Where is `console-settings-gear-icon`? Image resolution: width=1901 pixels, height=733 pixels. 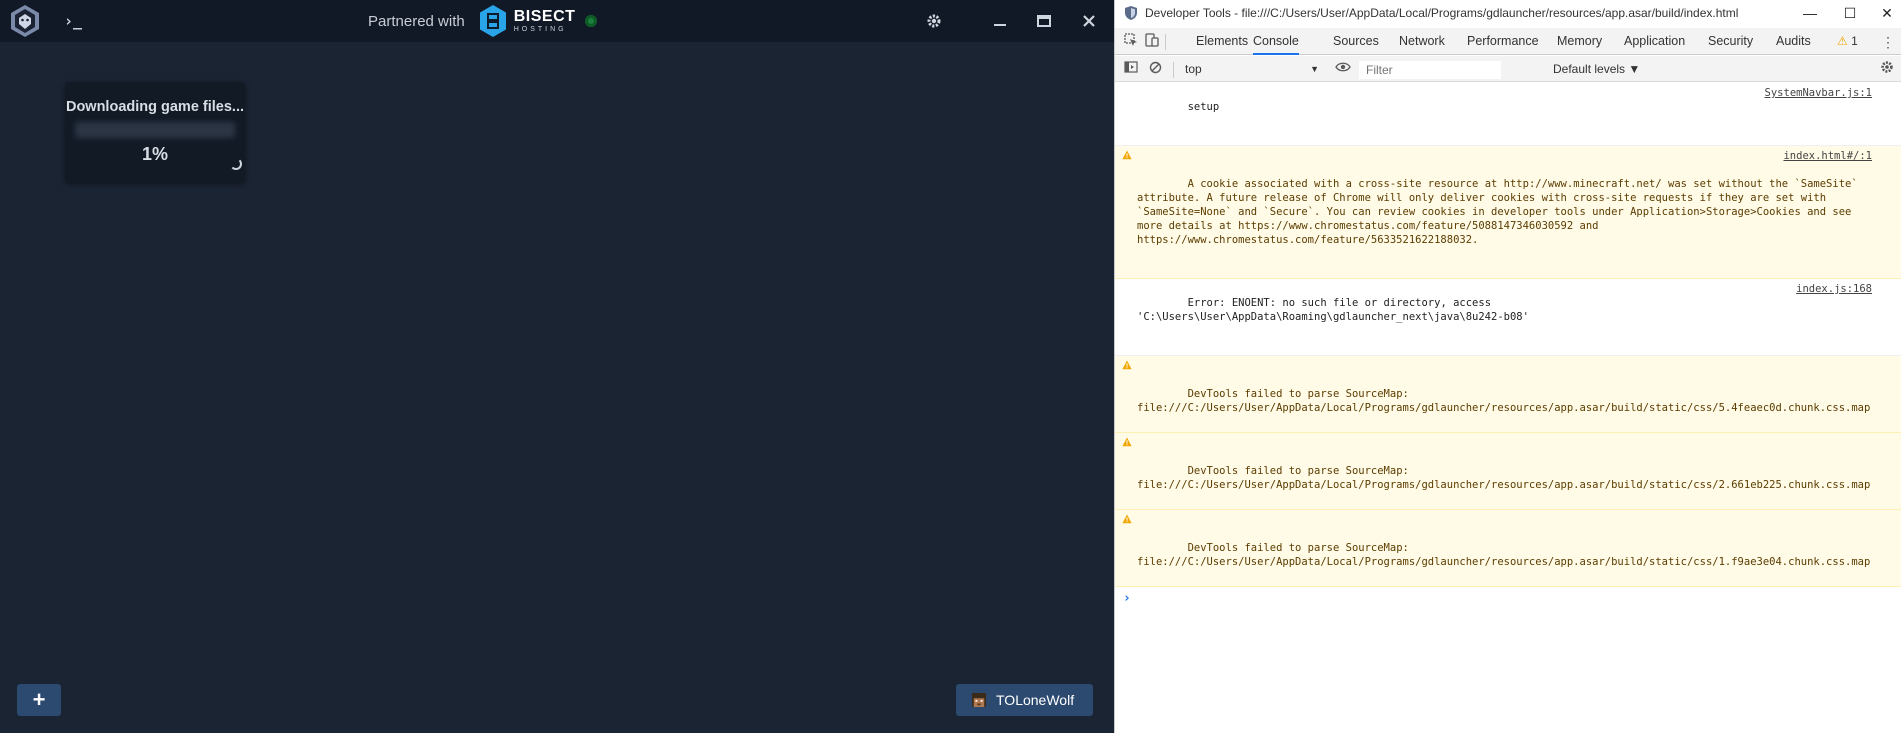
console-settings-gear-icon is located at coordinates (1887, 68).